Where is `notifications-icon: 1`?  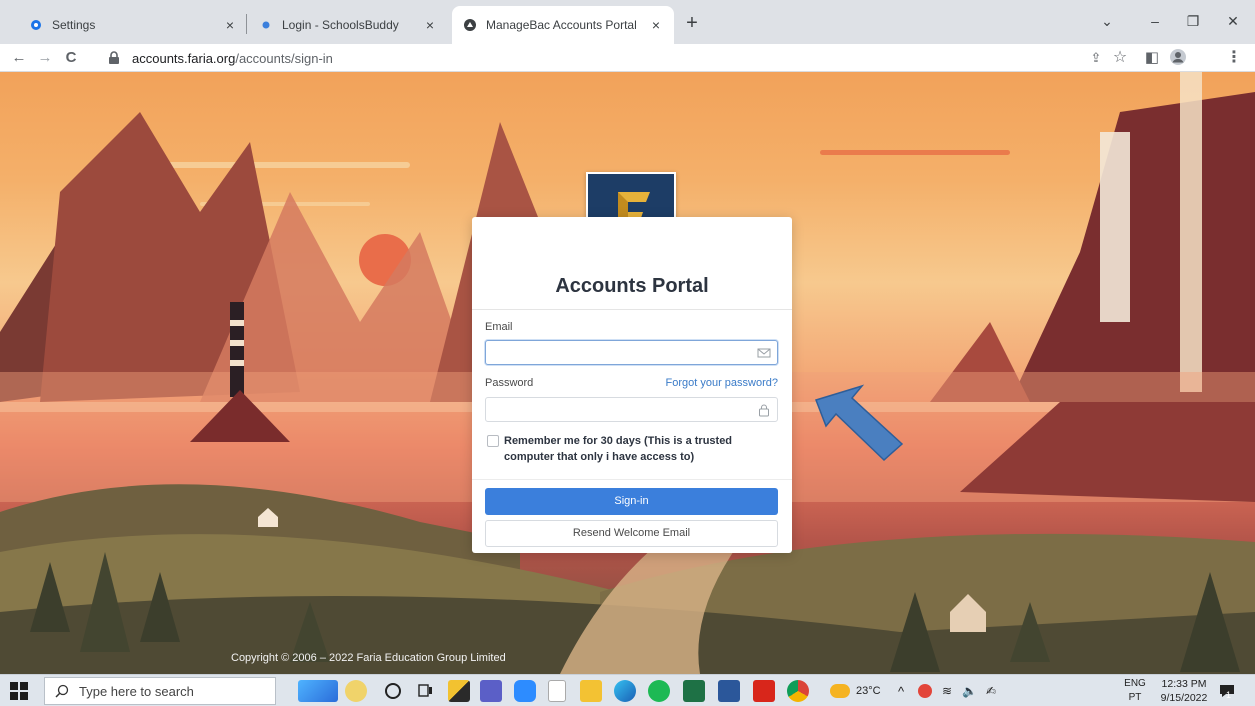 notifications-icon: 1 is located at coordinates (1226, 690).